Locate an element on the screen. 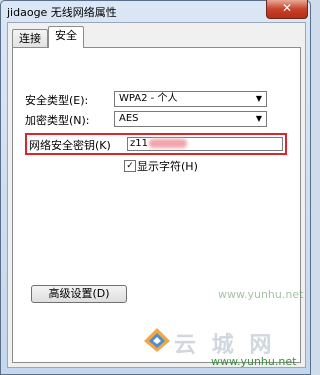 The width and height of the screenshot is (320, 375). close-icon: ✕ is located at coordinates (287, 8).